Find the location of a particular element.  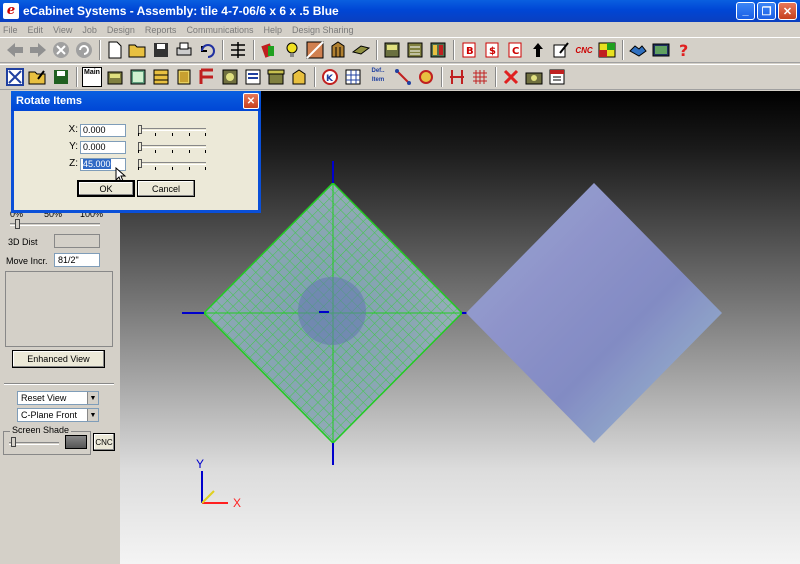

delete-icon is located at coordinates (511, 77).